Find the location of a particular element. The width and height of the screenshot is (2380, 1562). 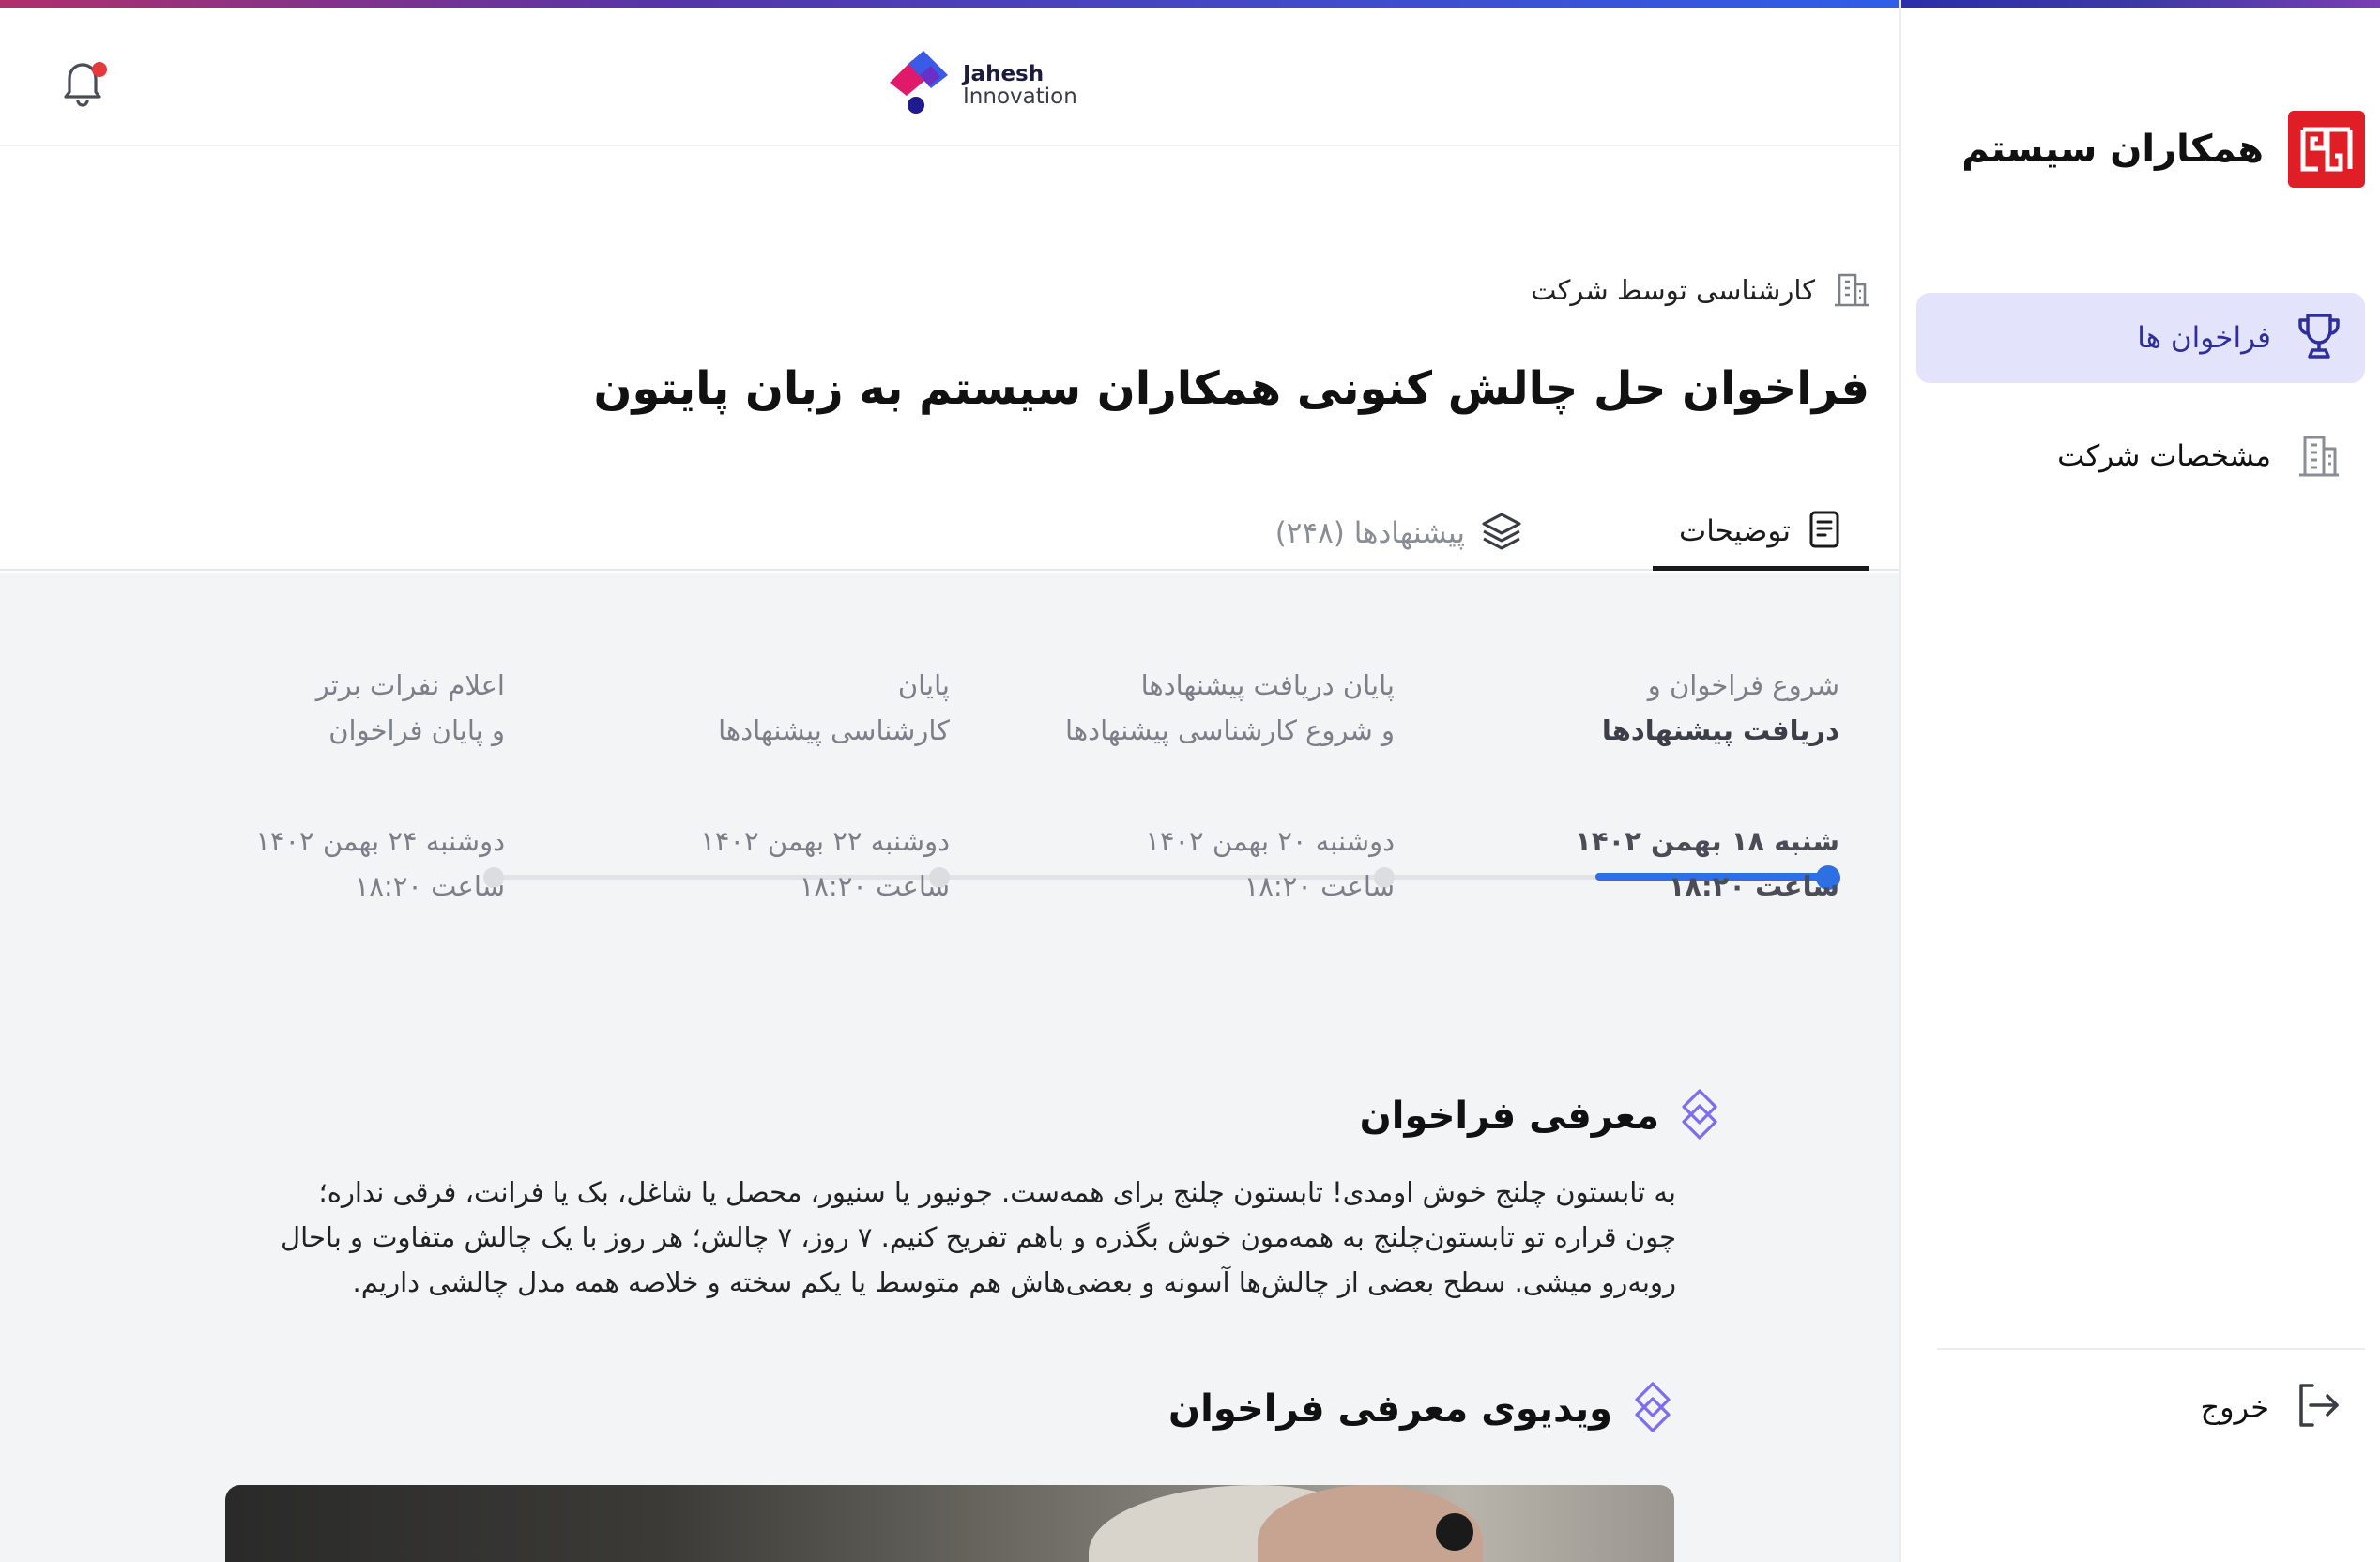

jahesh-logo: Jahesh Innovation is located at coordinates (980, 86).